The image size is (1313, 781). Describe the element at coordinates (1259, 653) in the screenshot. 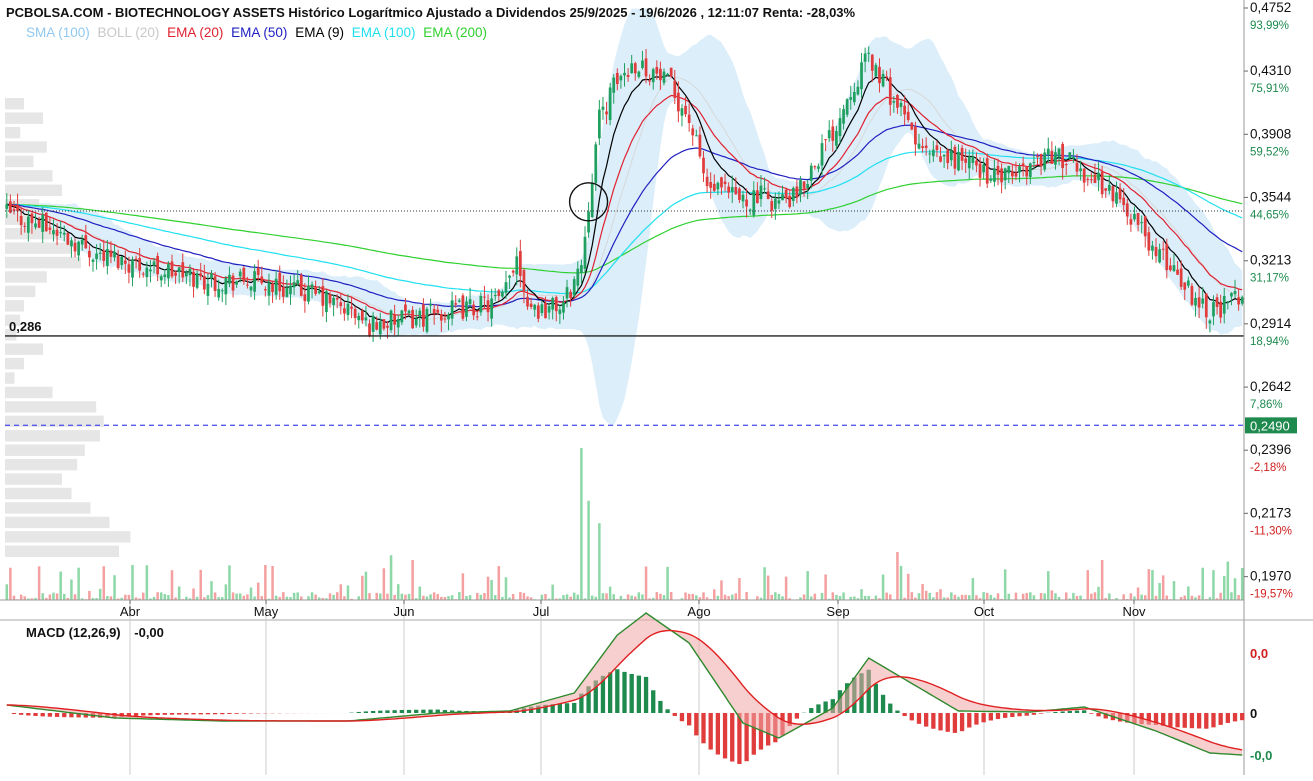

I see `macd-axis-label: 0,0` at that location.